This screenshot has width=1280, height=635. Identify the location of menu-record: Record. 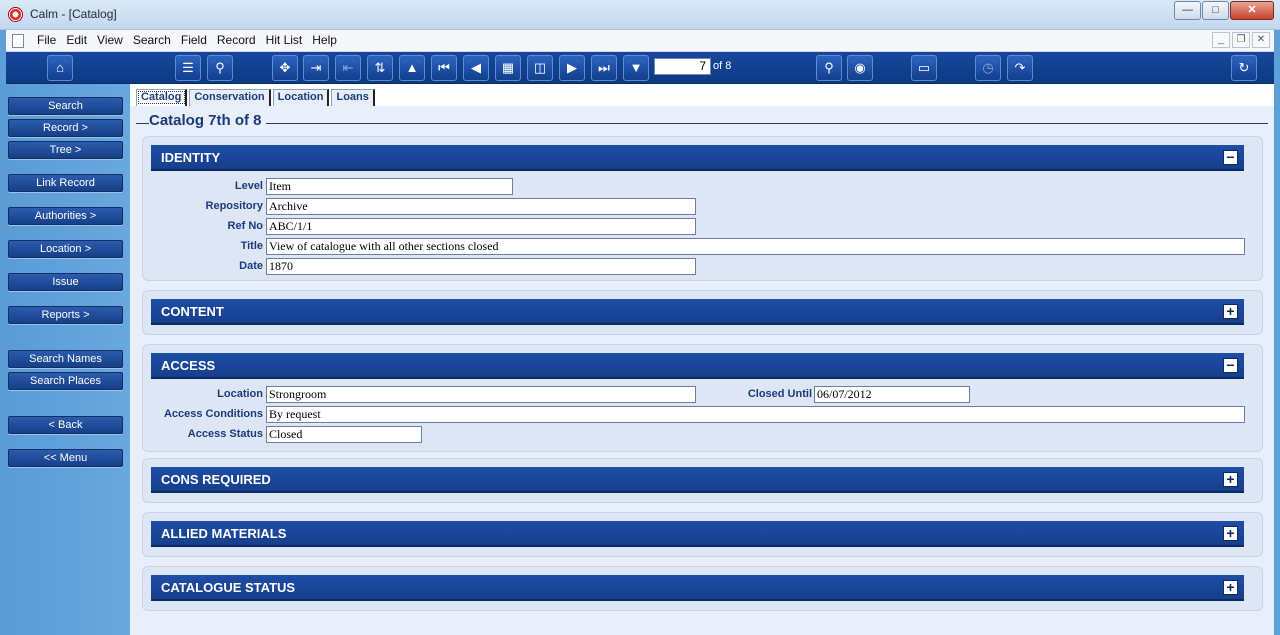
(236, 40).